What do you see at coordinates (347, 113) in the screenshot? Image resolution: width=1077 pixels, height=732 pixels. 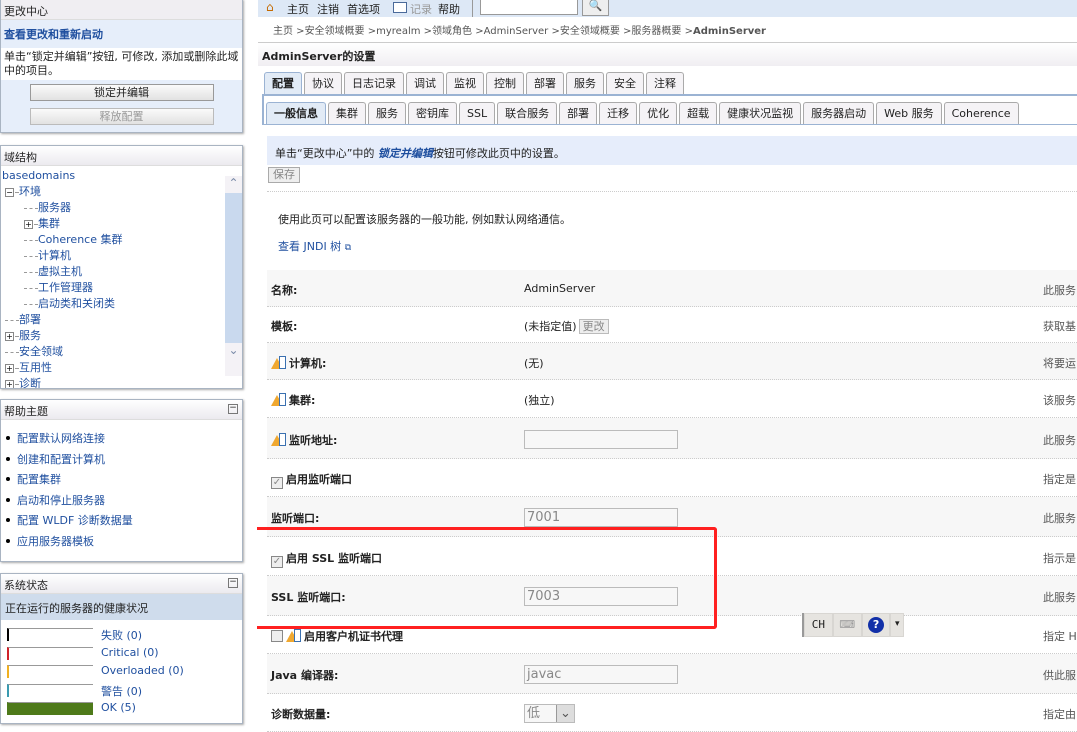 I see `subtab-1: 集群` at bounding box center [347, 113].